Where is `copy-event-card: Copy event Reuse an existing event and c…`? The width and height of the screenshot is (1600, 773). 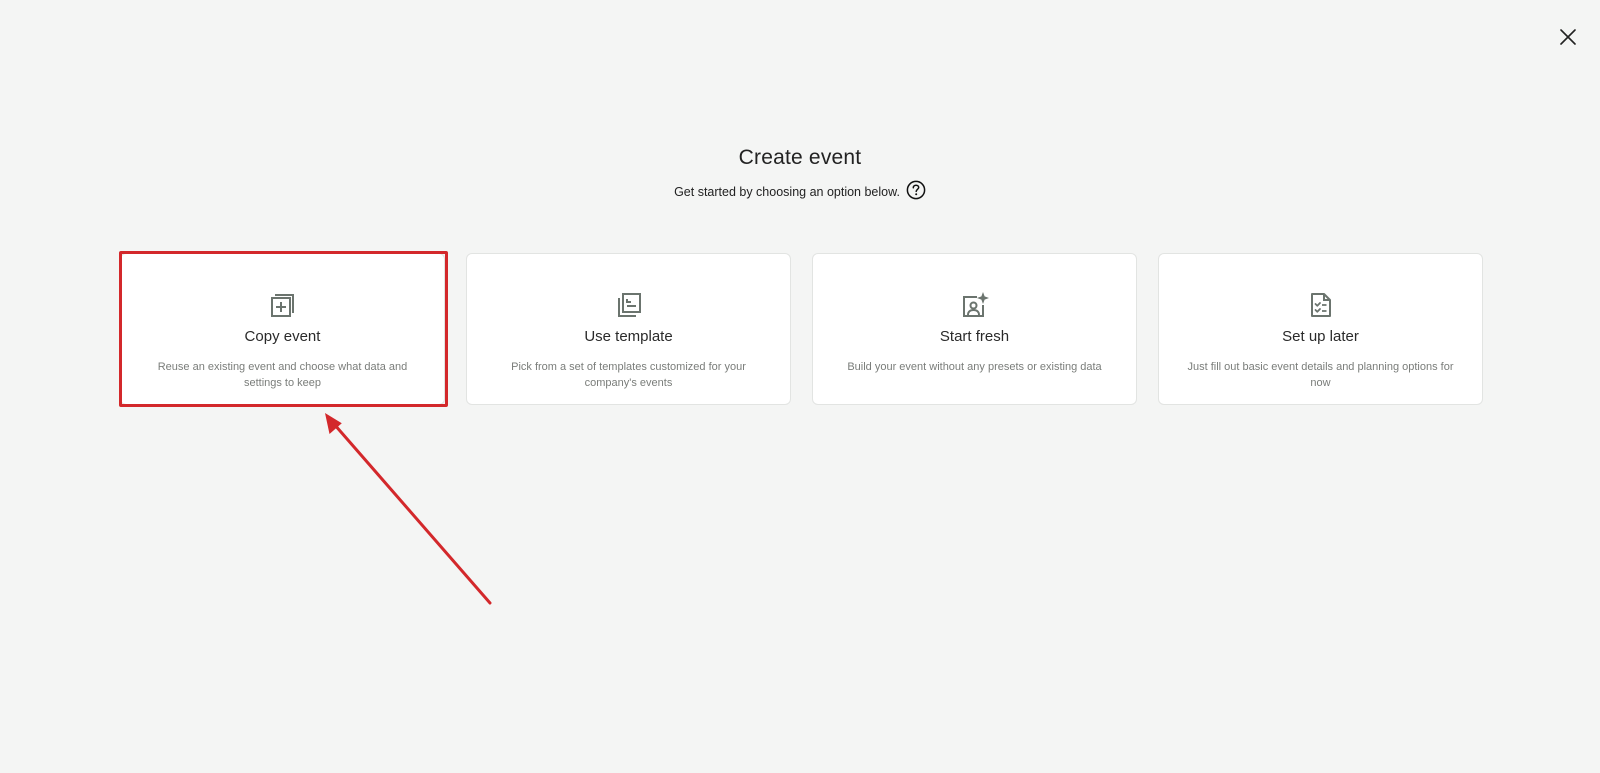 copy-event-card: Copy event Reuse an existing event and c… is located at coordinates (282, 329).